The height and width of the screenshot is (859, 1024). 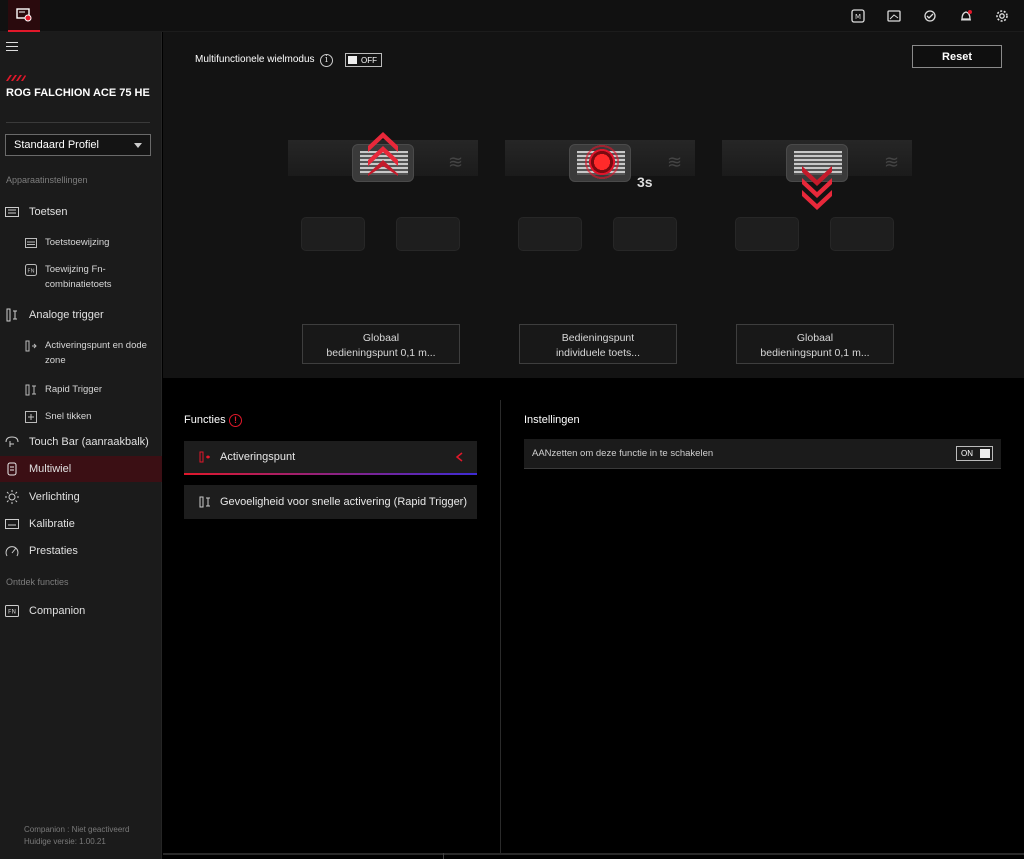 I want to click on gear-icon, so click(x=1002, y=16).